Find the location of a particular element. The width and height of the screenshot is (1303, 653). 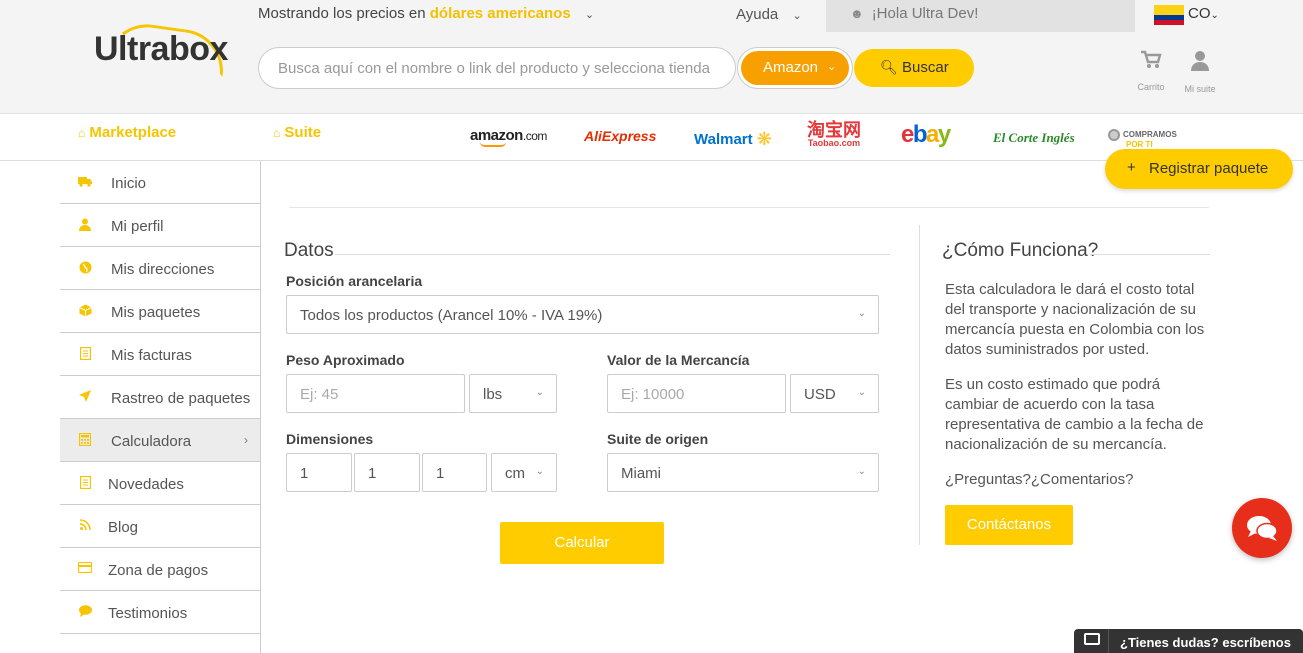

sidebar-item-zona-de-pagos: Zona de pagos is located at coordinates (160, 569).